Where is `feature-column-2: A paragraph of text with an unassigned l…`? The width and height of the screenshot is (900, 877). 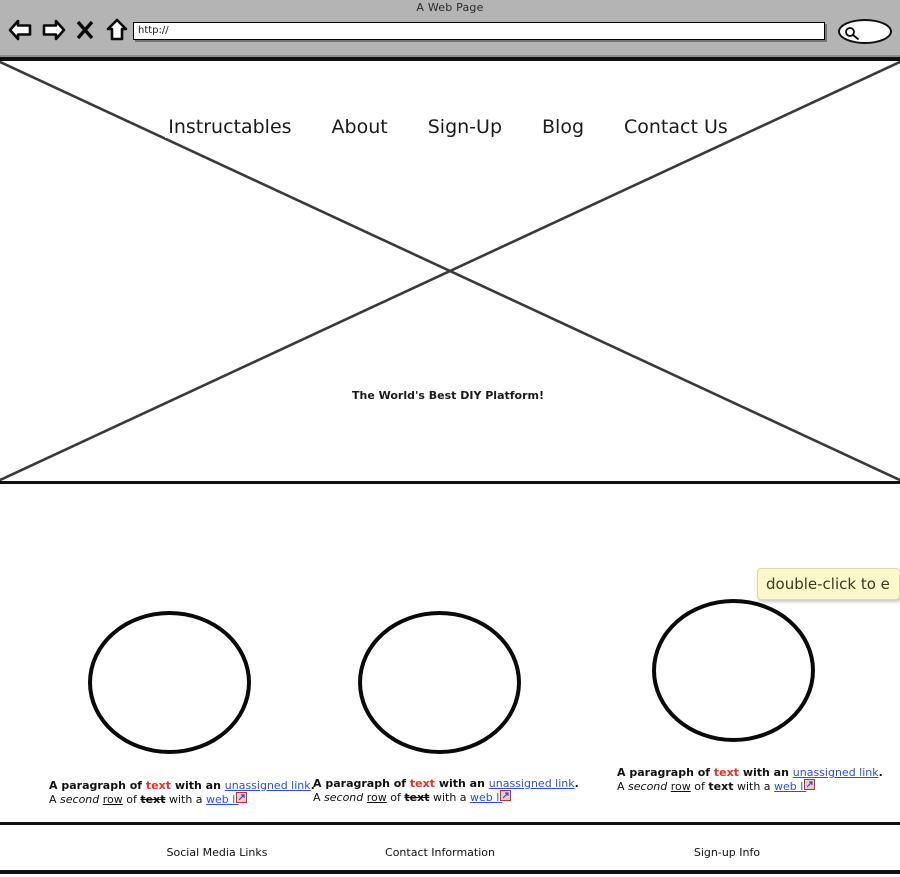
feature-column-2: A paragraph of text with an unassigned l… is located at coordinates (440, 674).